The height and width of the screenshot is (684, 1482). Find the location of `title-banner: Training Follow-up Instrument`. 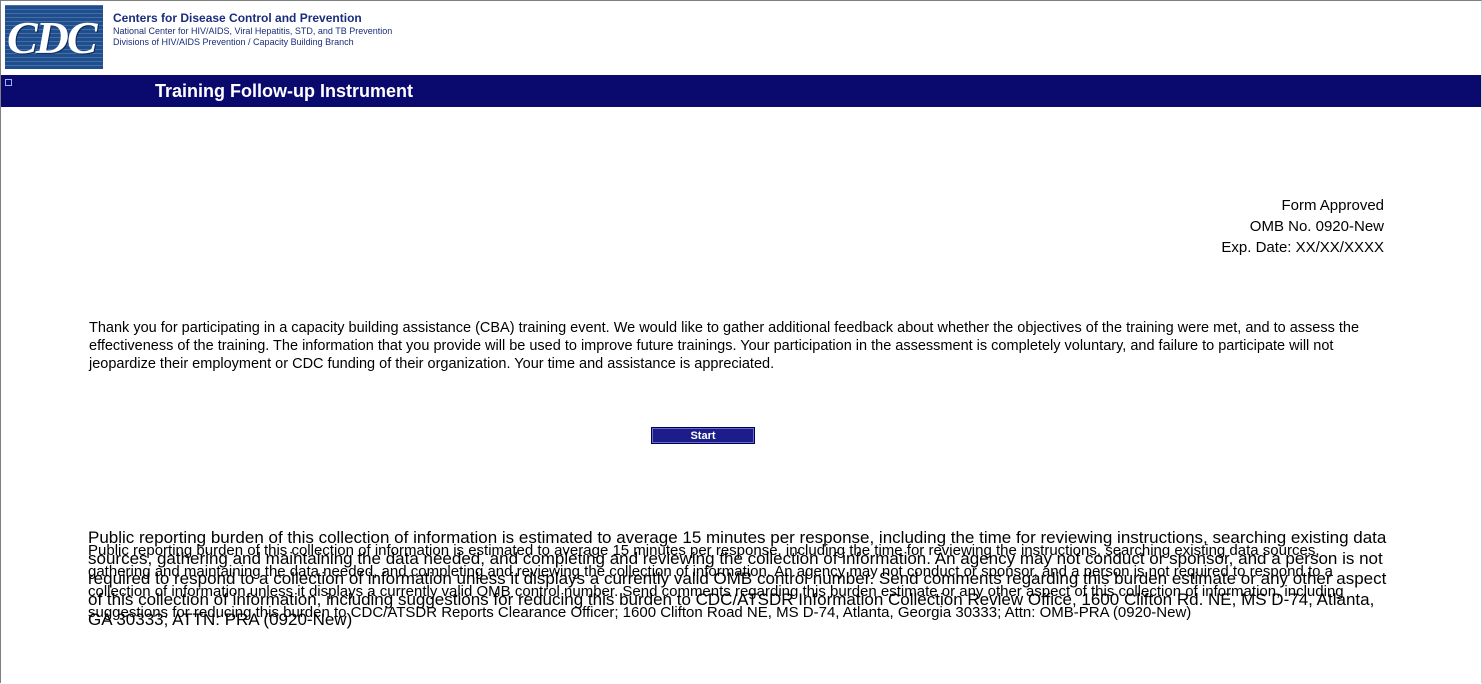

title-banner: Training Follow-up Instrument is located at coordinates (741, 91).